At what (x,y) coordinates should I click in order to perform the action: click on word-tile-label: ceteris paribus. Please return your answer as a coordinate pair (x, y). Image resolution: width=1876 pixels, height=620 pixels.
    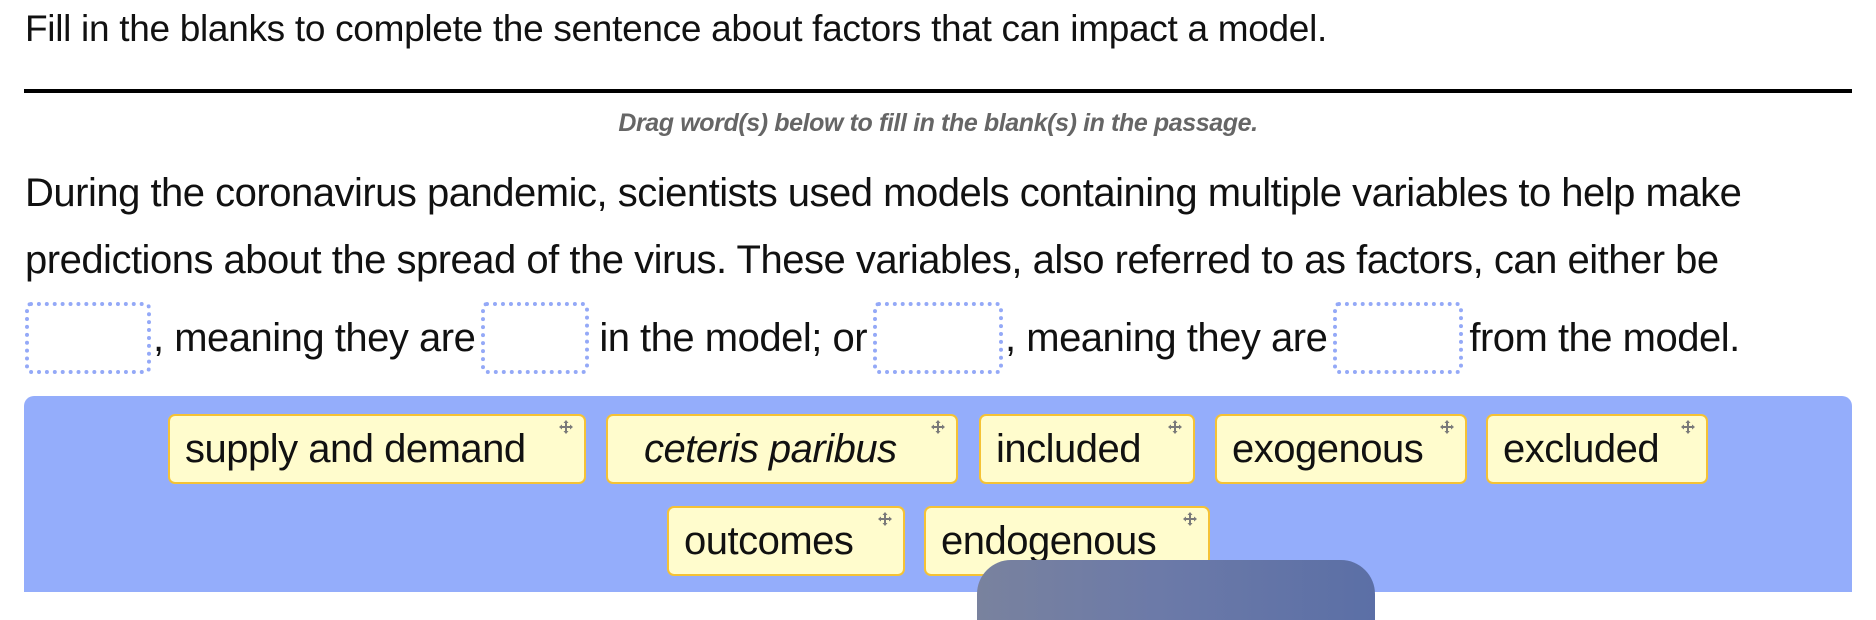
    Looking at the image, I should click on (770, 449).